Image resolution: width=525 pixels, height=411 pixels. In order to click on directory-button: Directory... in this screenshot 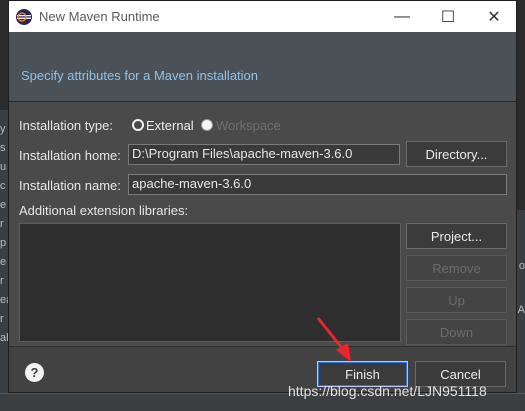, I will do `click(456, 154)`.